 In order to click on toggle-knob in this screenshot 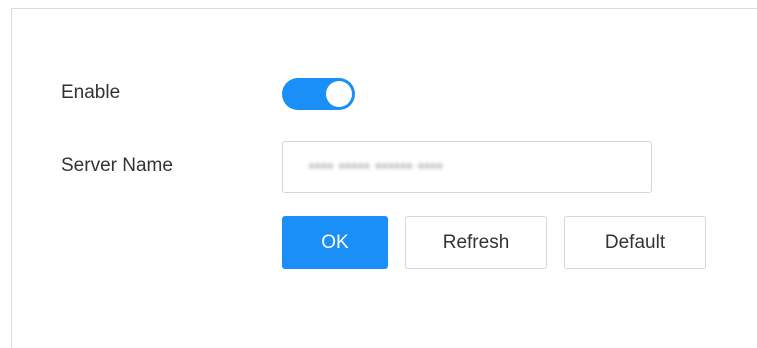, I will do `click(339, 94)`.